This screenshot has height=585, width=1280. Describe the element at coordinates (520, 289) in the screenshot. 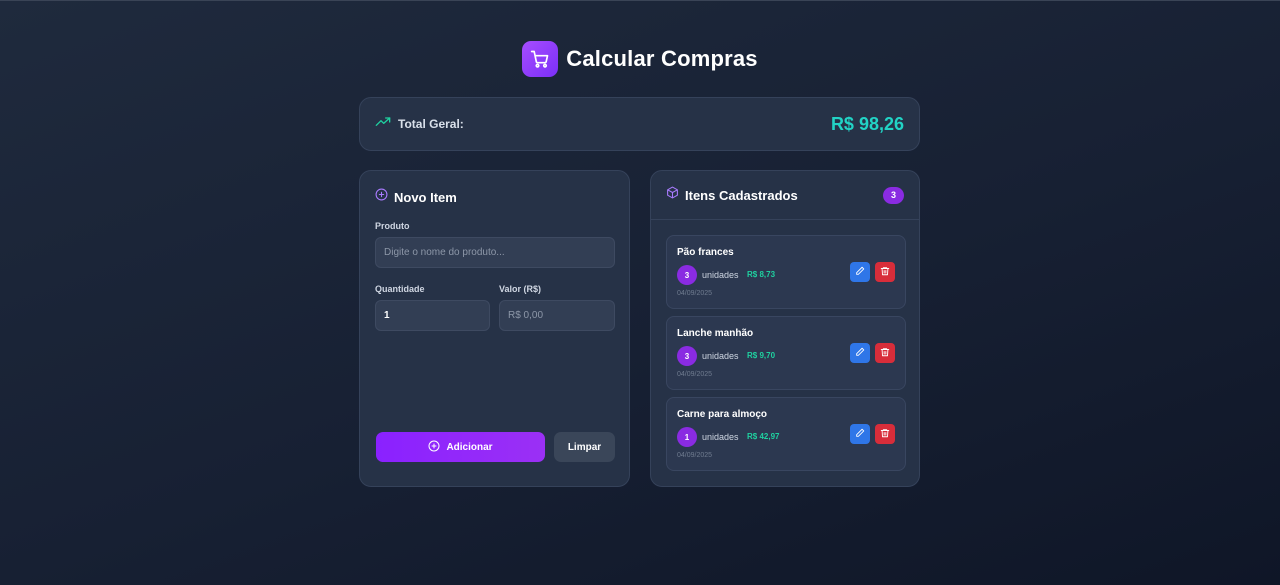

I see `price-label: Valor (R$)` at that location.